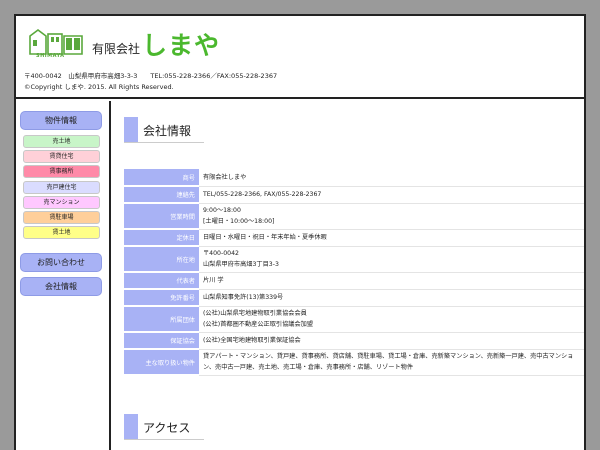  Describe the element at coordinates (161, 362) in the screenshot. I see `info-row-label: 主な取り扱い物件` at that location.